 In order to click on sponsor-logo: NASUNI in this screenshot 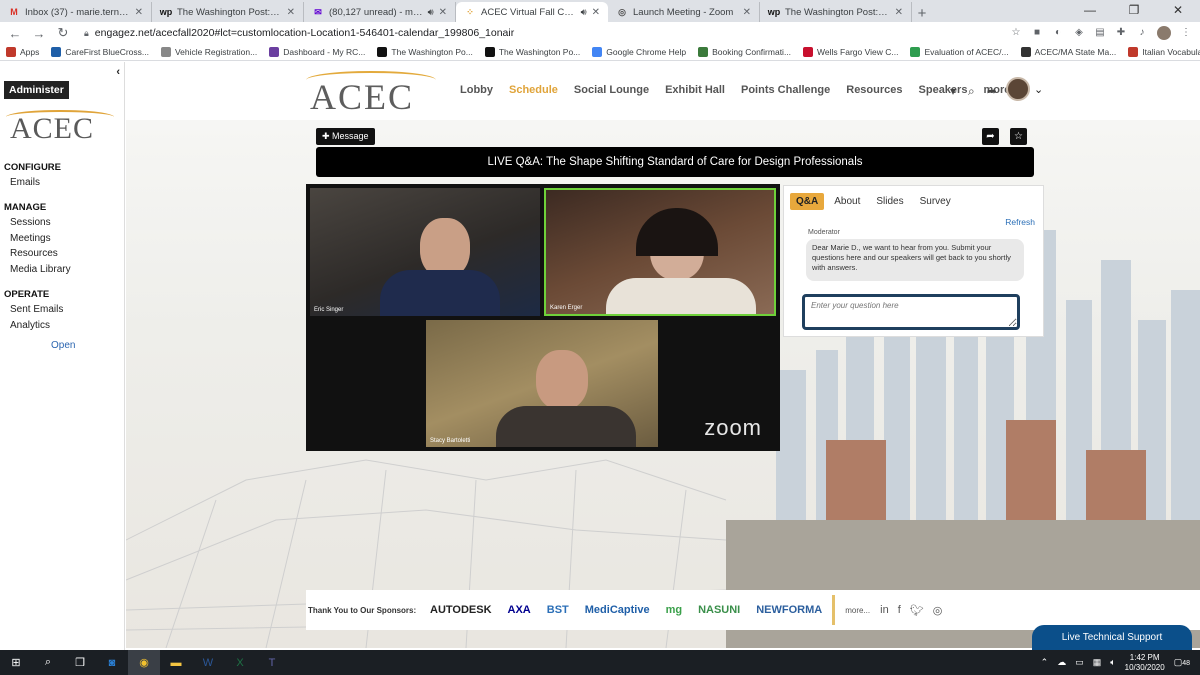, I will do `click(719, 610)`.